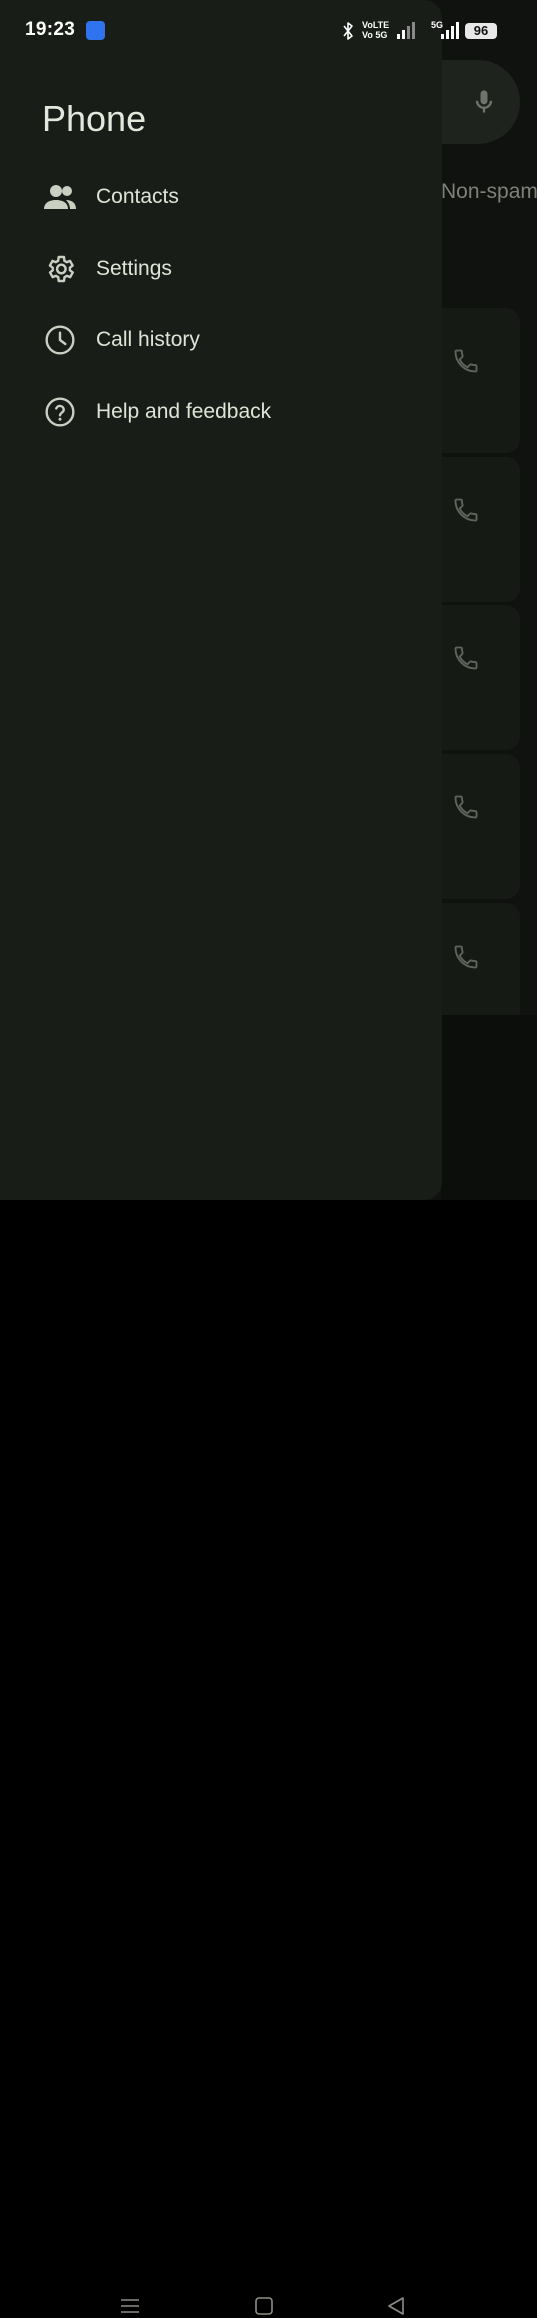 The width and height of the screenshot is (537, 2318). I want to click on volte-line1: VoLTE, so click(376, 25).